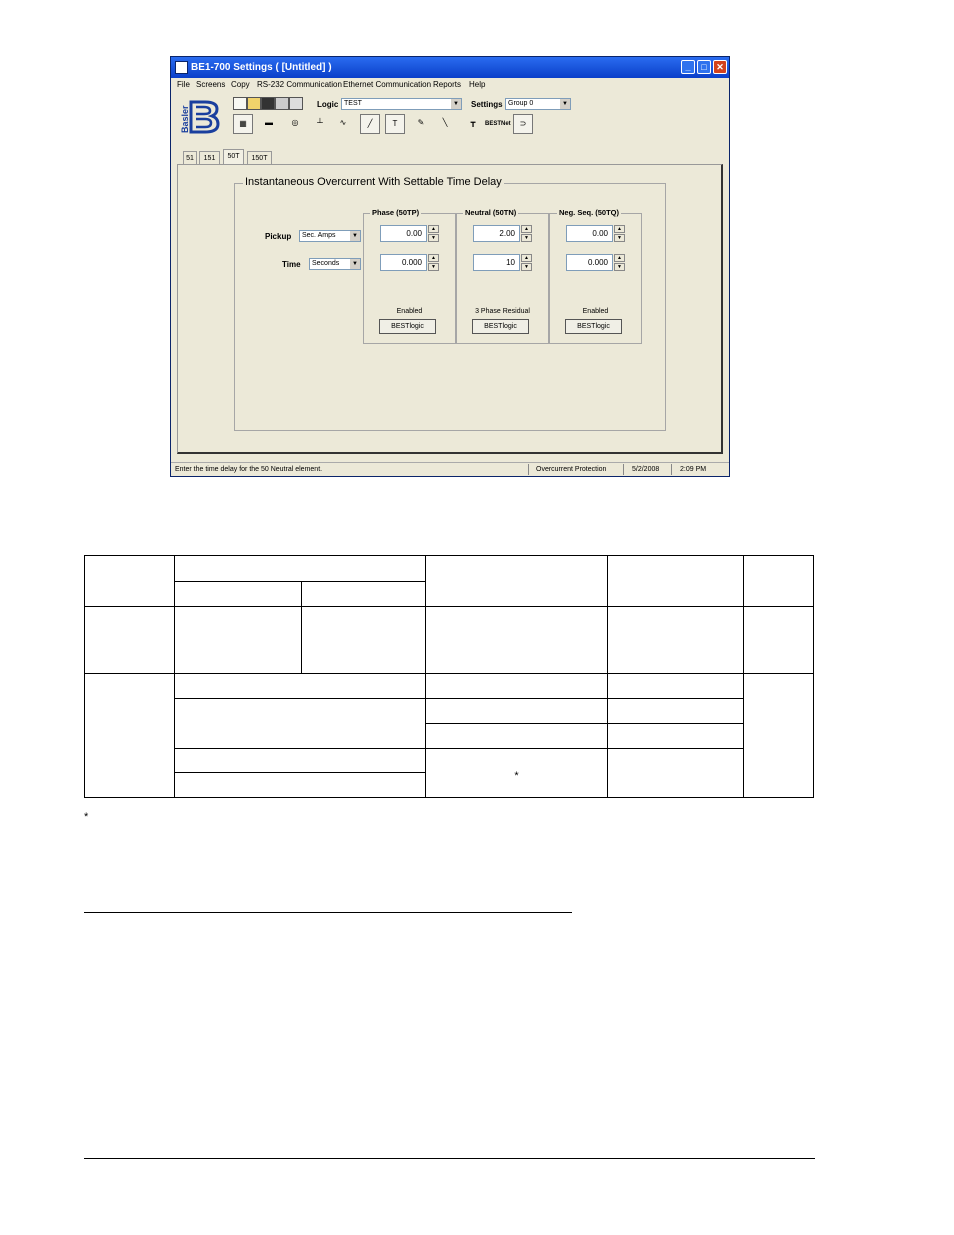 This screenshot has height=1235, width=954. Describe the element at coordinates (571, 469) in the screenshot. I see `status-screen: Overcurrent Protection` at that location.